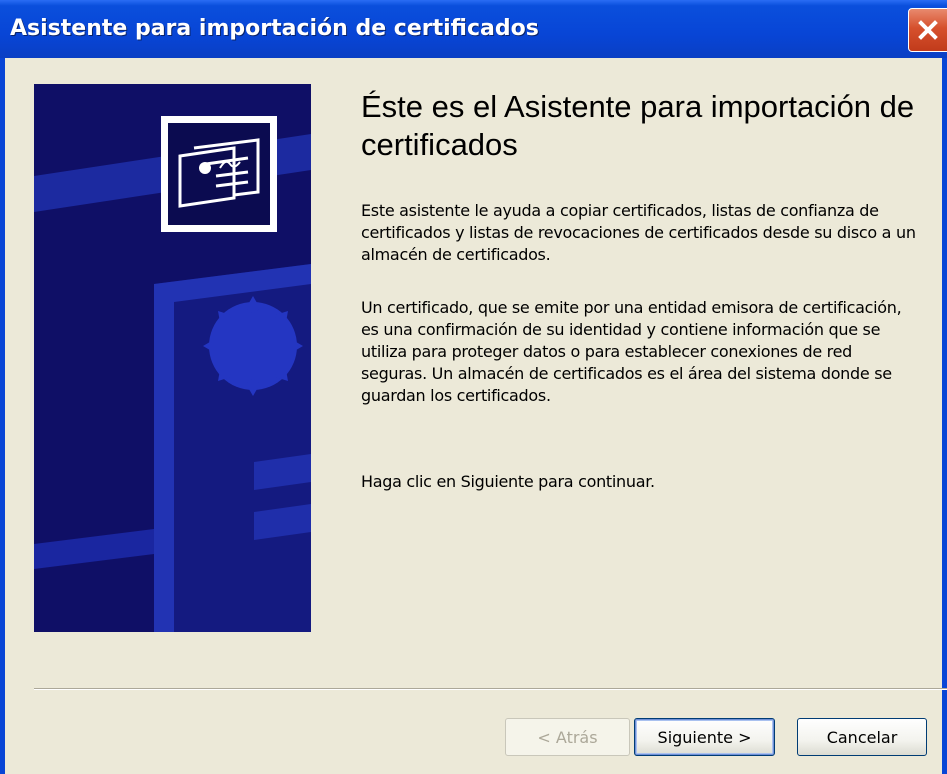  What do you see at coordinates (944, 416) in the screenshot?
I see `window-frame-right` at bounding box center [944, 416].